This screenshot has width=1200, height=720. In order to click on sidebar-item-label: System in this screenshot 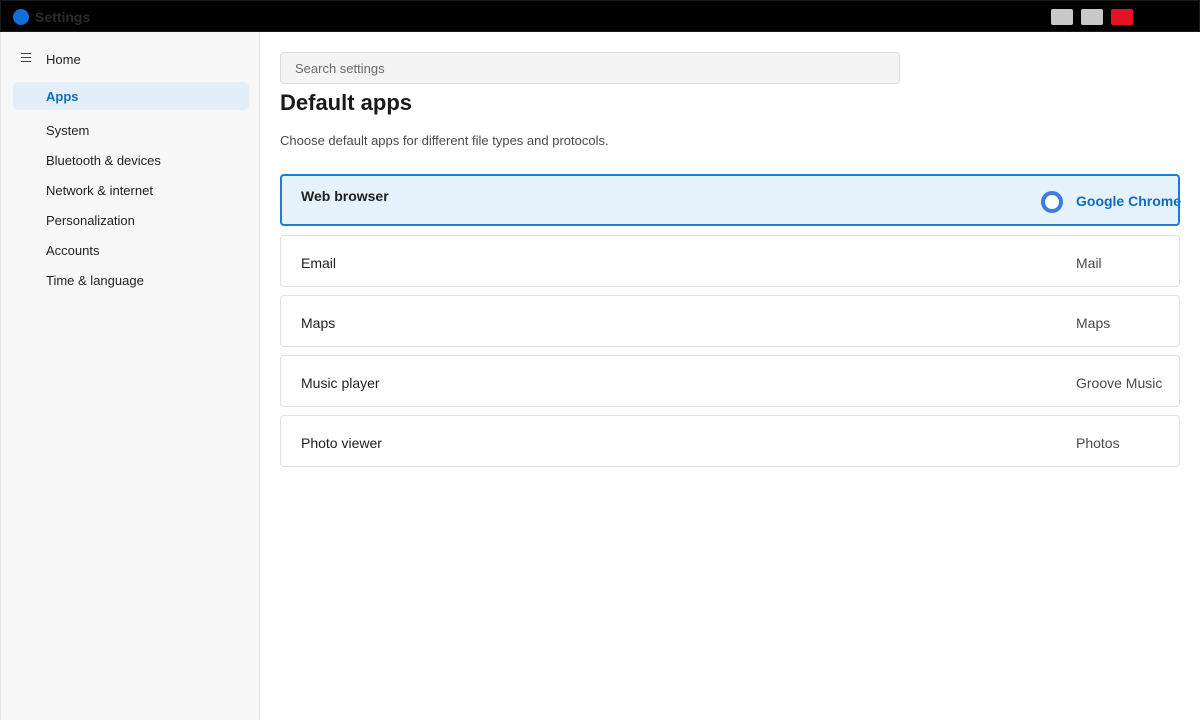, I will do `click(68, 130)`.